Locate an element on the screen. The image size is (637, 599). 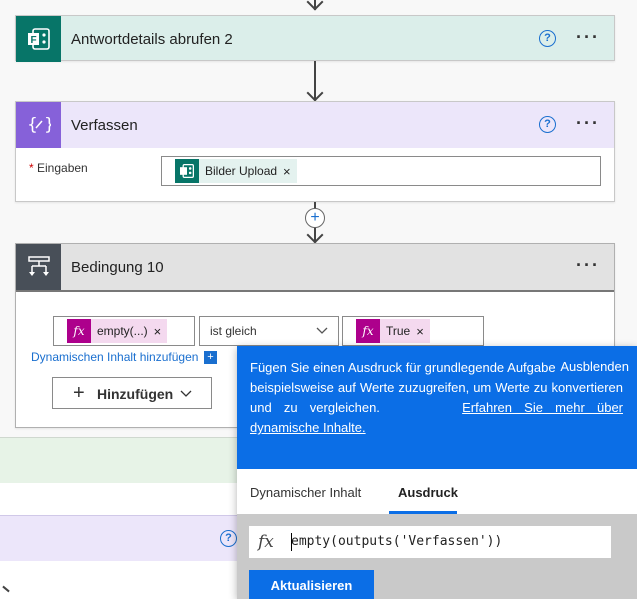
expression-token: fx empty(...) × is located at coordinates (117, 331).